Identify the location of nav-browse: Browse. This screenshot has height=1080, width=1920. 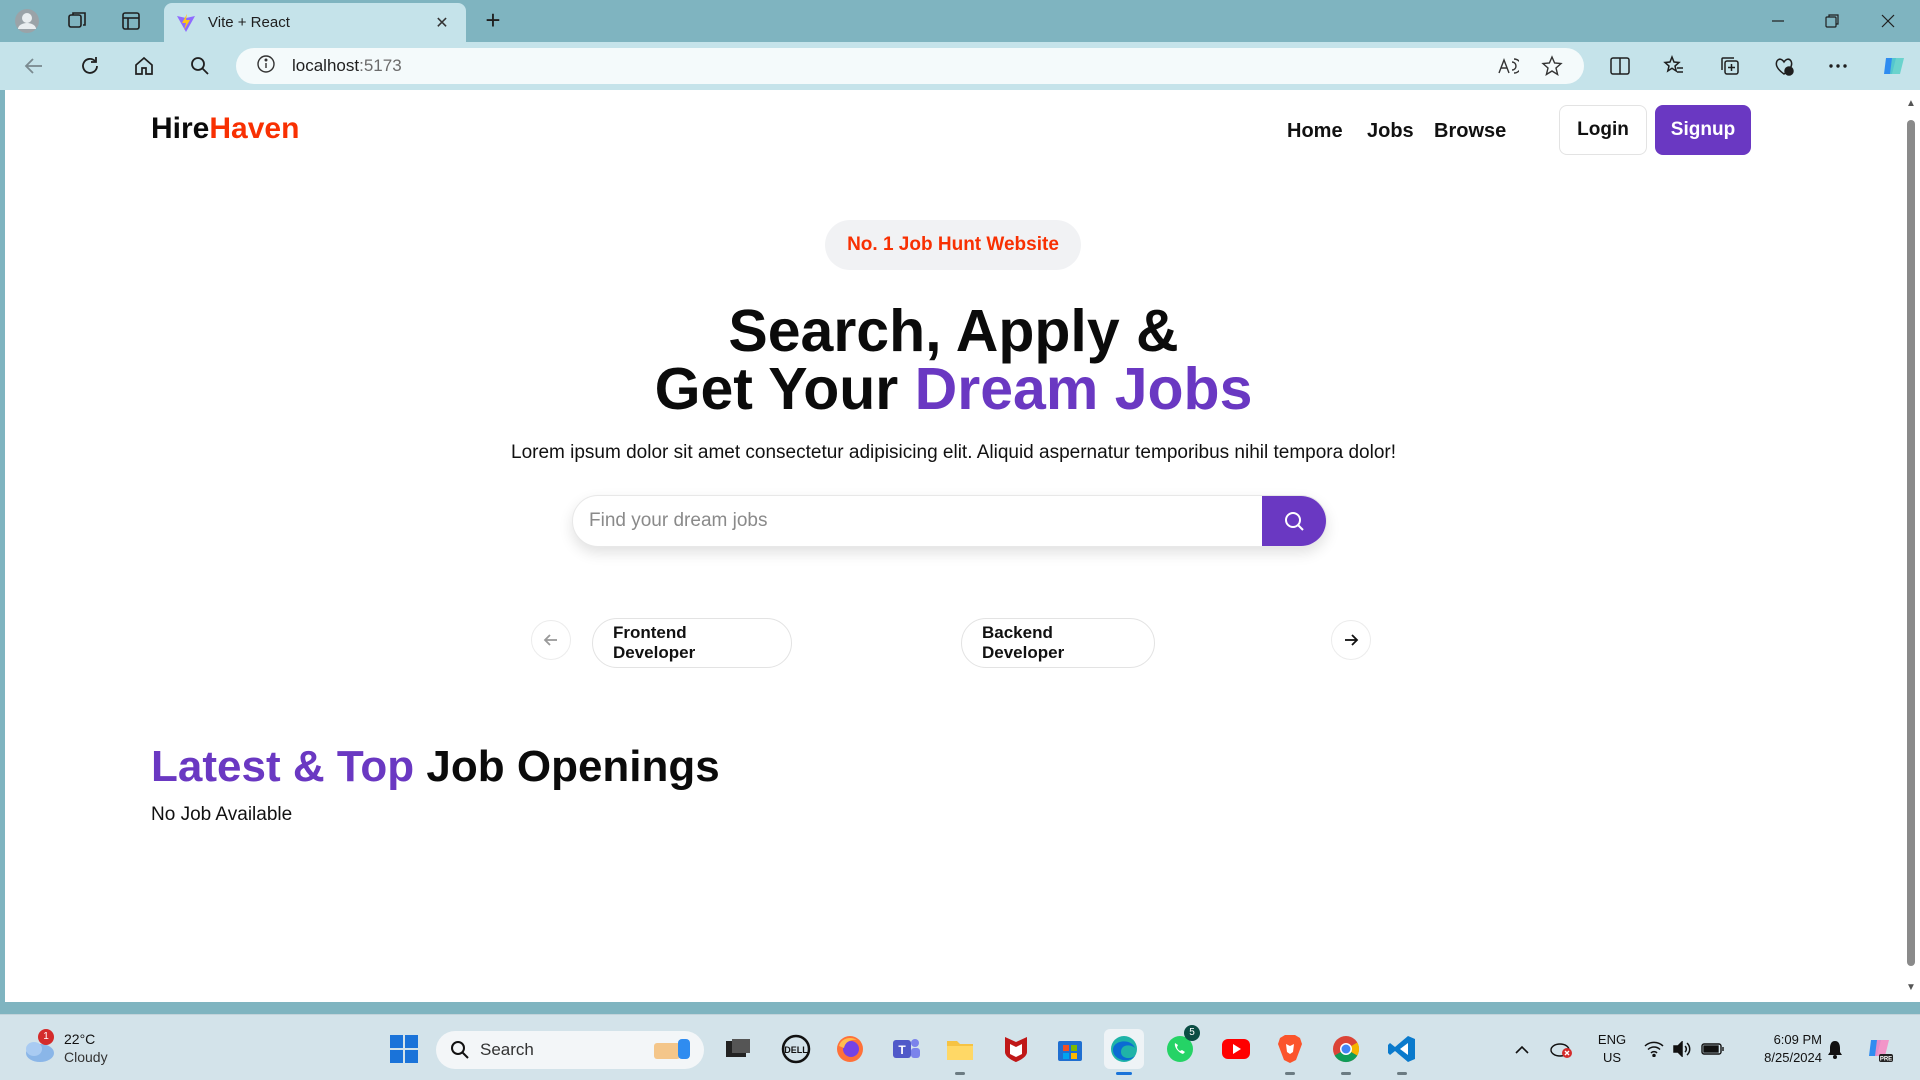
(1470, 131).